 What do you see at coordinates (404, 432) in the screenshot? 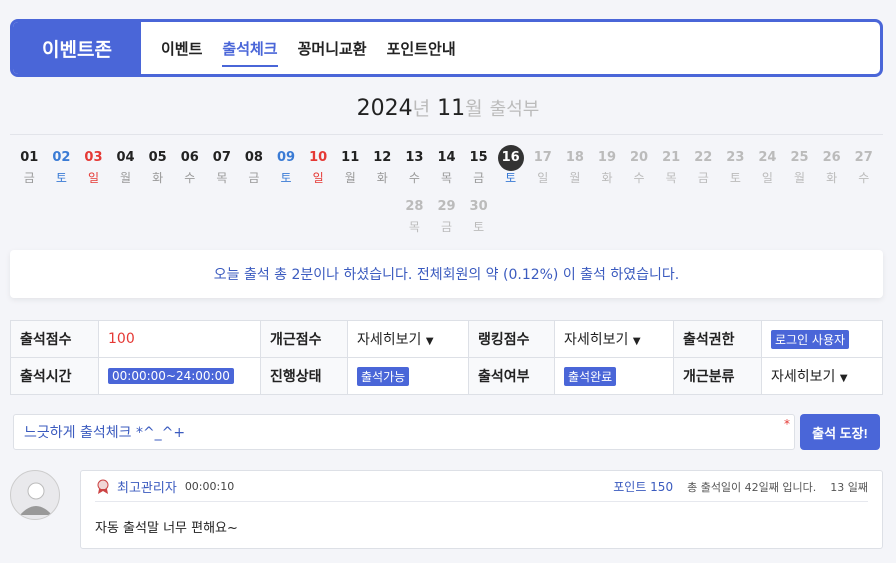
I see `checkin-input: 느긋하게 출석체크 *^_^+` at bounding box center [404, 432].